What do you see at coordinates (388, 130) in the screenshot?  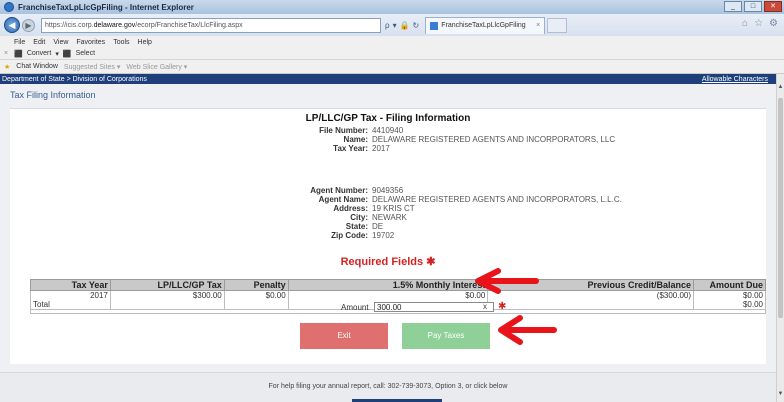 I see `file-number-value: 4410940` at bounding box center [388, 130].